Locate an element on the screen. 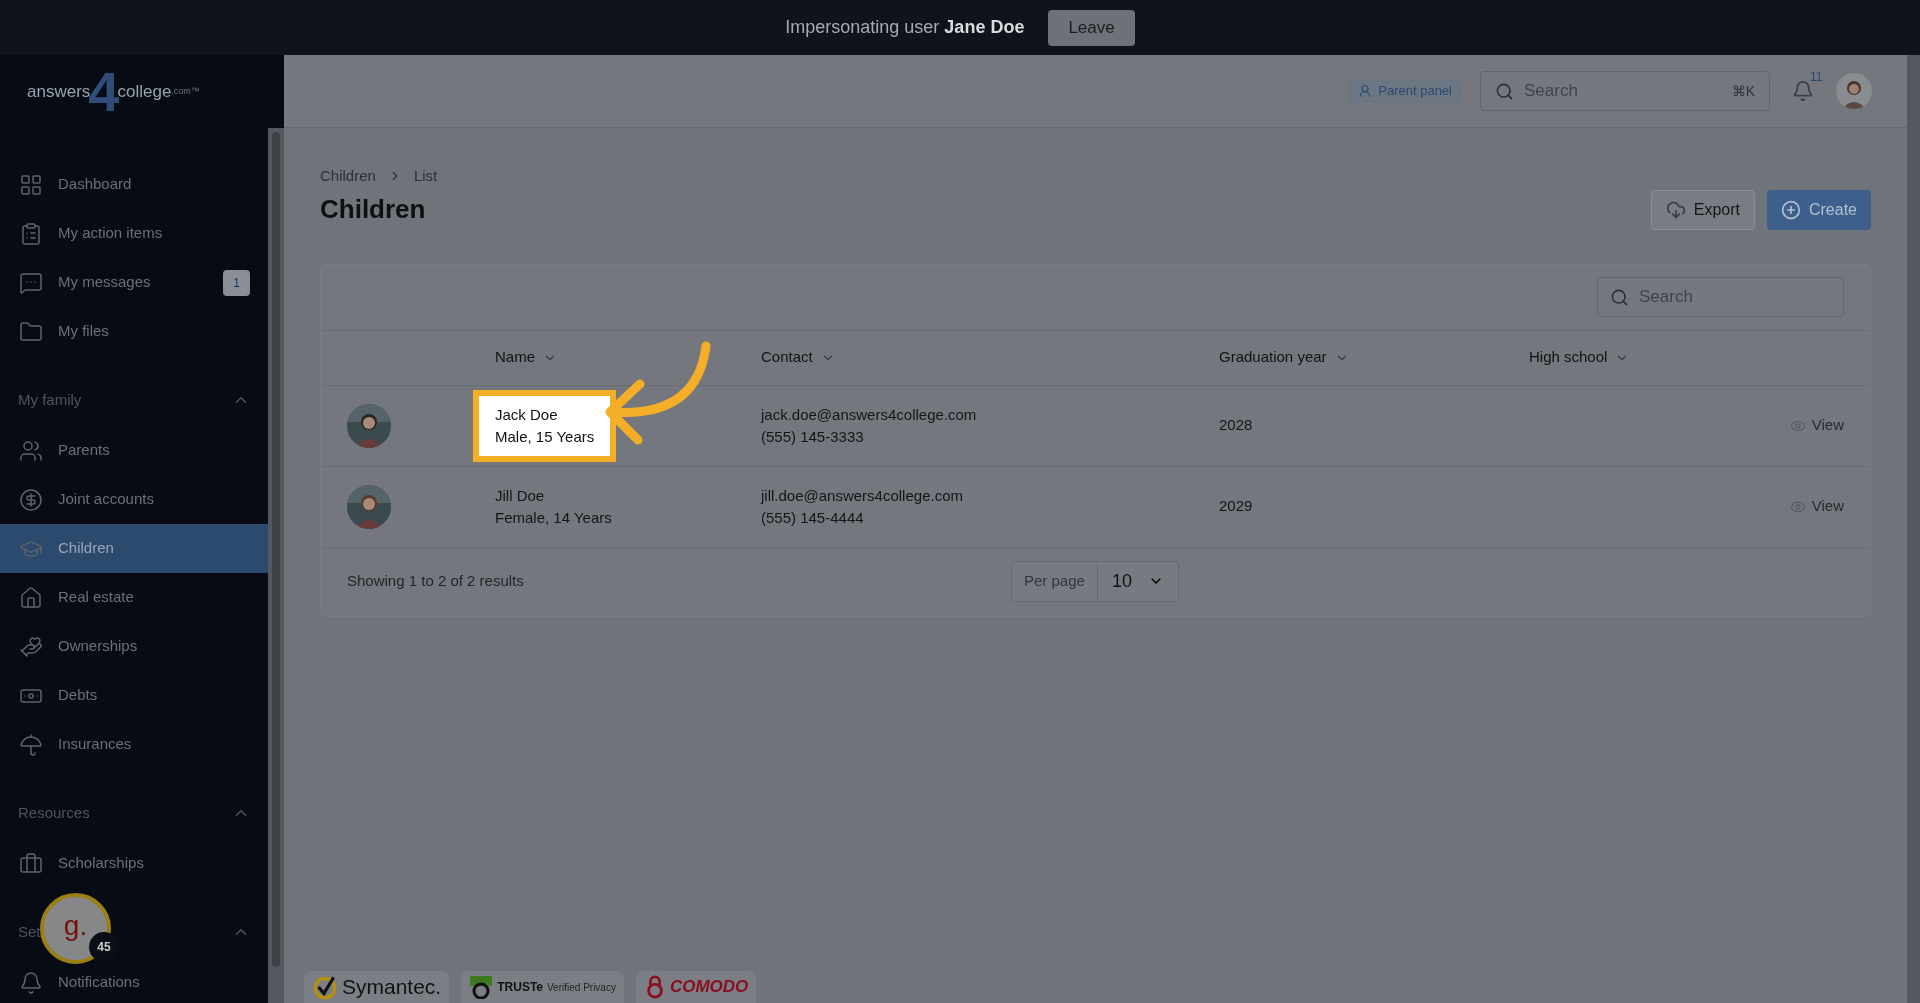 The height and width of the screenshot is (1003, 1920). badge-name: Symantec. is located at coordinates (392, 987).